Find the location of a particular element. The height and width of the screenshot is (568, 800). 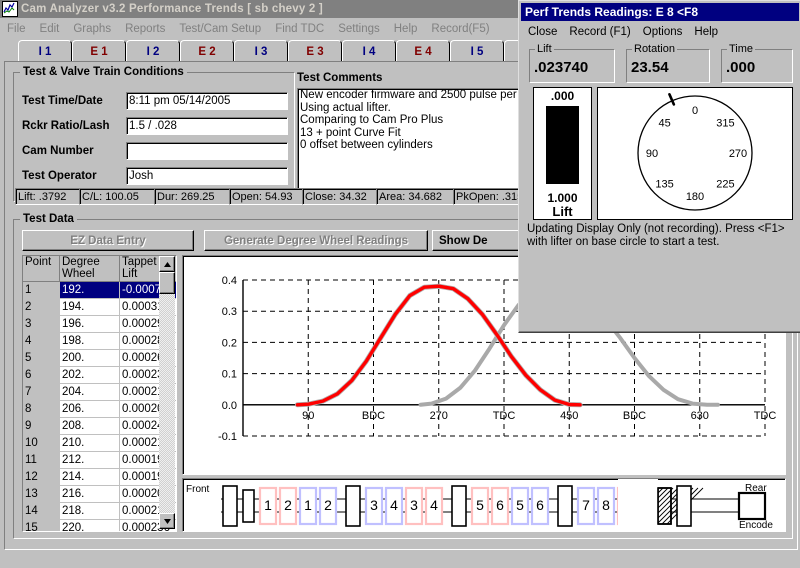

cell-degree-wheel: 196. is located at coordinates (90, 324).